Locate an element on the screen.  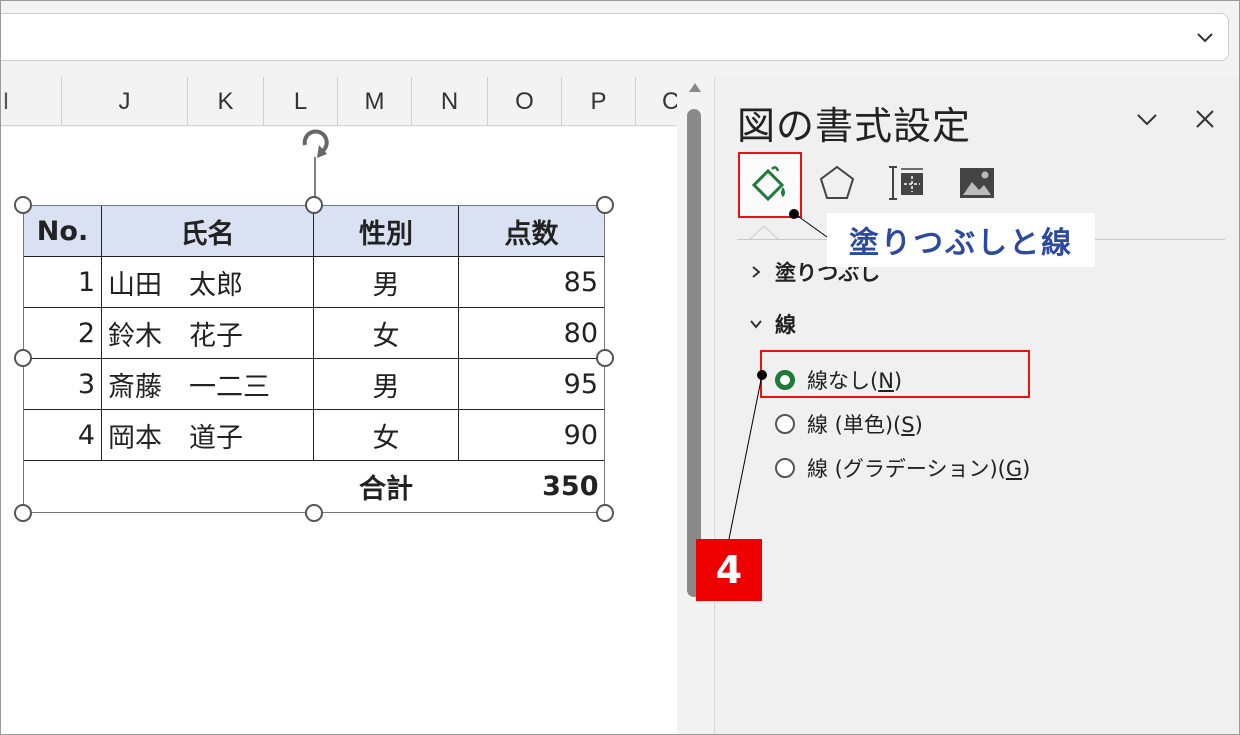
header-score: 点数 is located at coordinates (531, 231).